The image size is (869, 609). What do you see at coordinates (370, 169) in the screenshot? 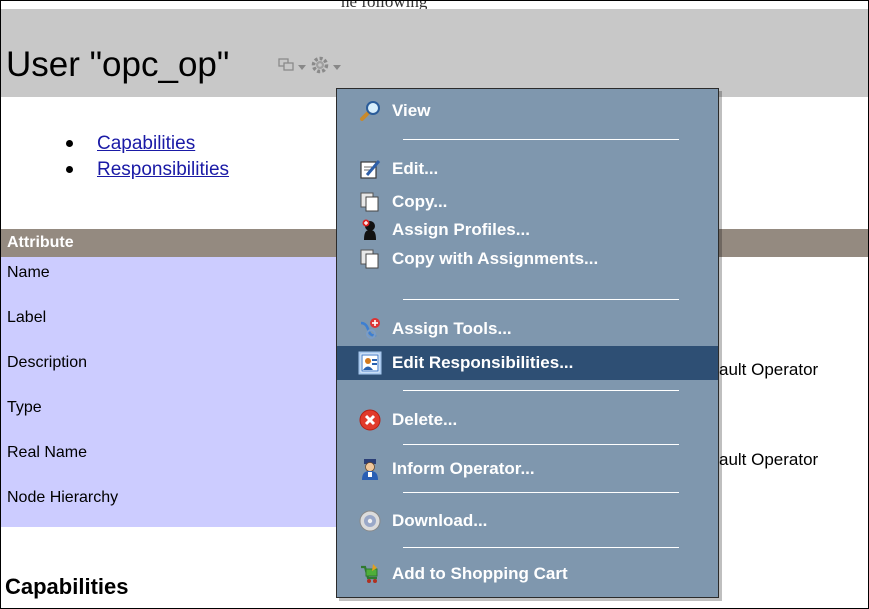
I see `edit-icon` at bounding box center [370, 169].